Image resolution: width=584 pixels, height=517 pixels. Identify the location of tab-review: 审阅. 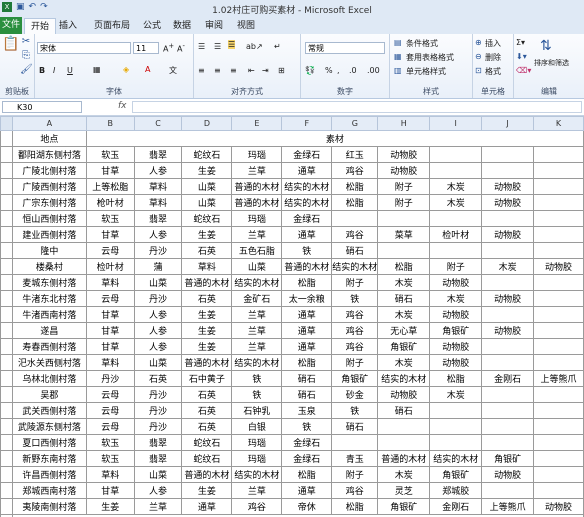
(214, 26).